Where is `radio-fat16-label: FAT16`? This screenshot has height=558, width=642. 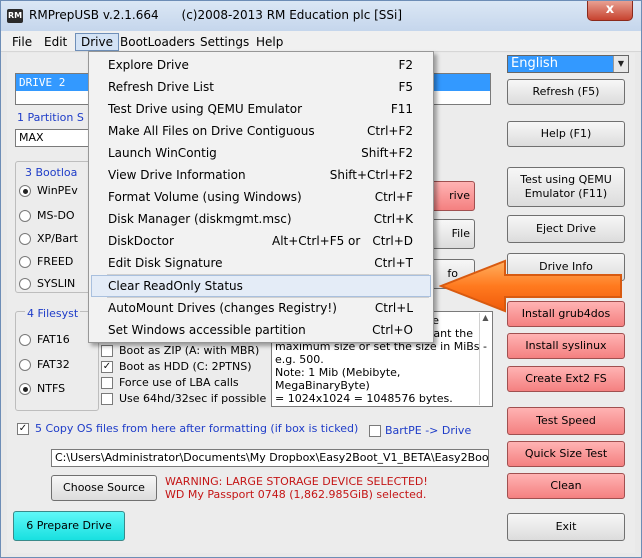
radio-fat16-label: FAT16 is located at coordinates (53, 339).